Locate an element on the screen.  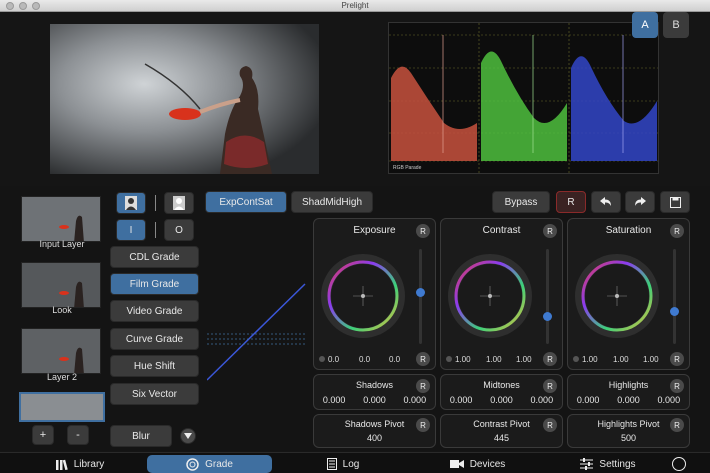
tab-settings: Settings is located at coordinates (608, 464).